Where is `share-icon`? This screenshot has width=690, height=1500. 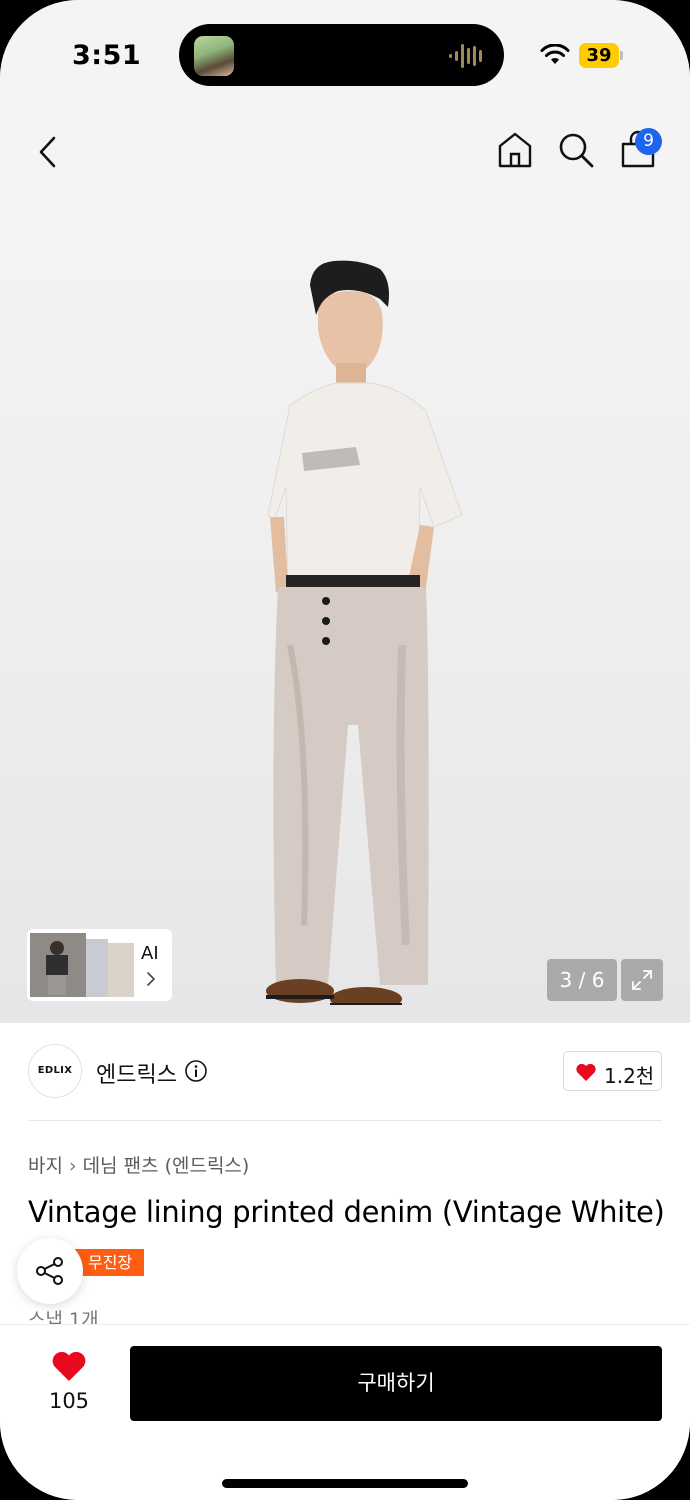 share-icon is located at coordinates (49, 1271).